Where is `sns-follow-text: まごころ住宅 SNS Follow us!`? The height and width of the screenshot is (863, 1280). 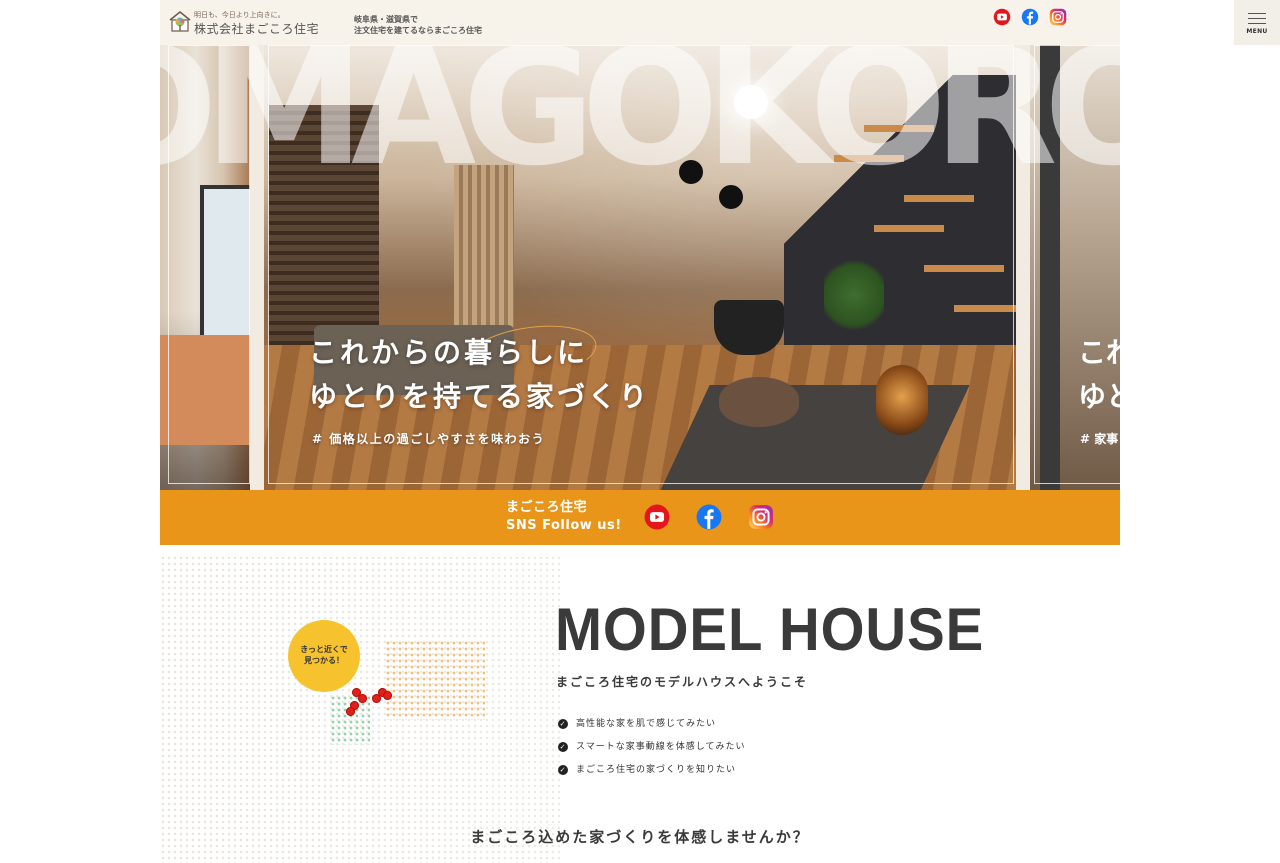
sns-follow-text: まごころ住宅 SNS Follow us! is located at coordinates (564, 517).